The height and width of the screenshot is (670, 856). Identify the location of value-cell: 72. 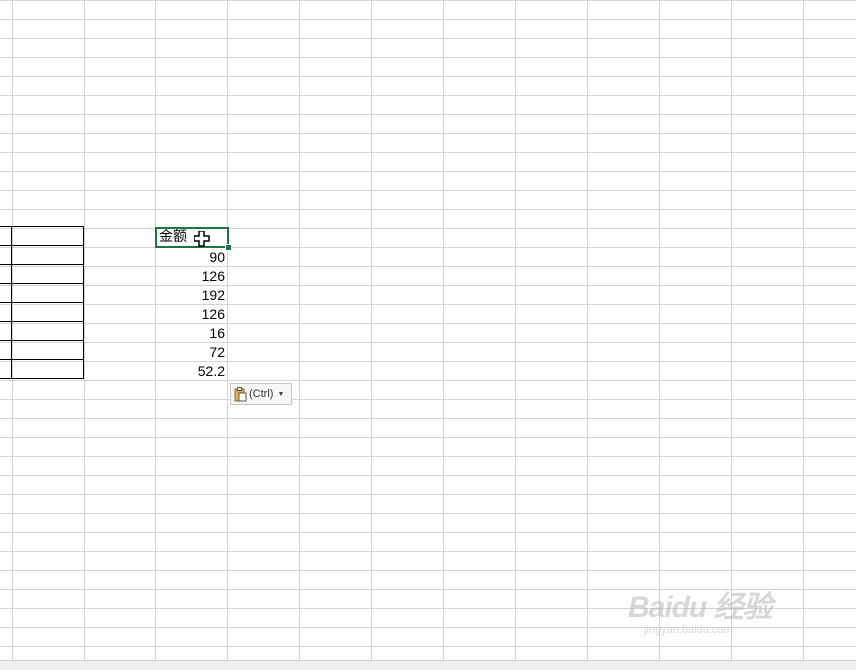
(192, 352).